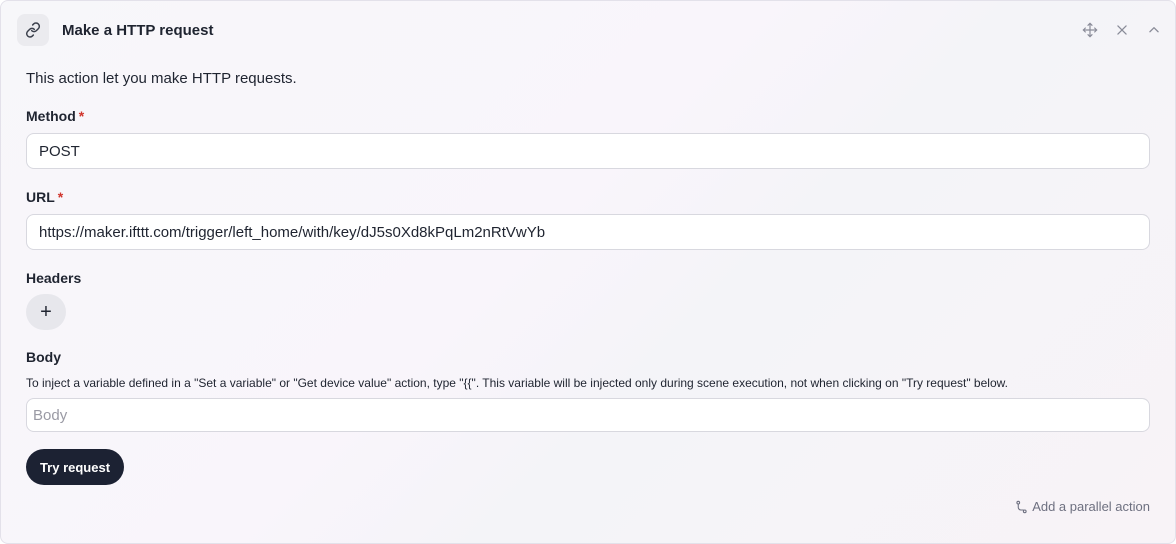 The image size is (1176, 544). What do you see at coordinates (43, 357) in the screenshot?
I see `body-label: Body` at bounding box center [43, 357].